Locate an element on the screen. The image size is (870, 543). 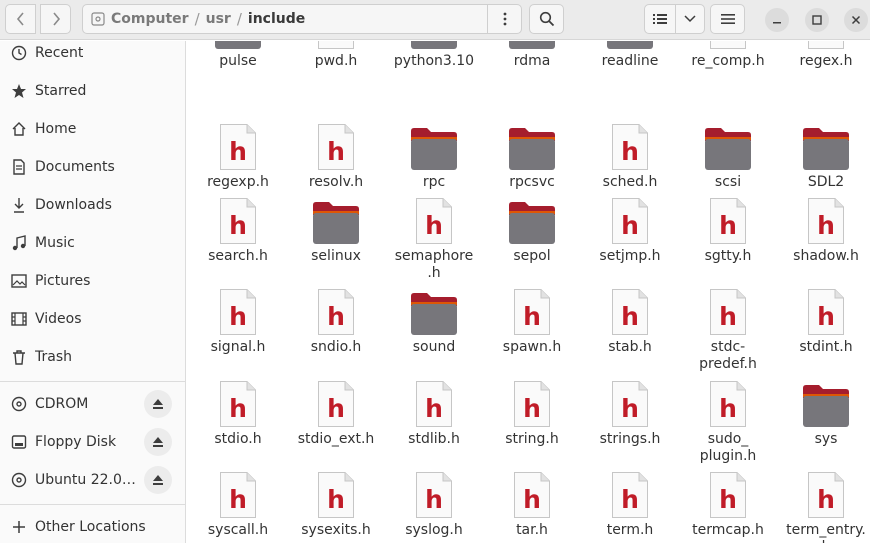
folder-icon is located at coordinates (630, 45).